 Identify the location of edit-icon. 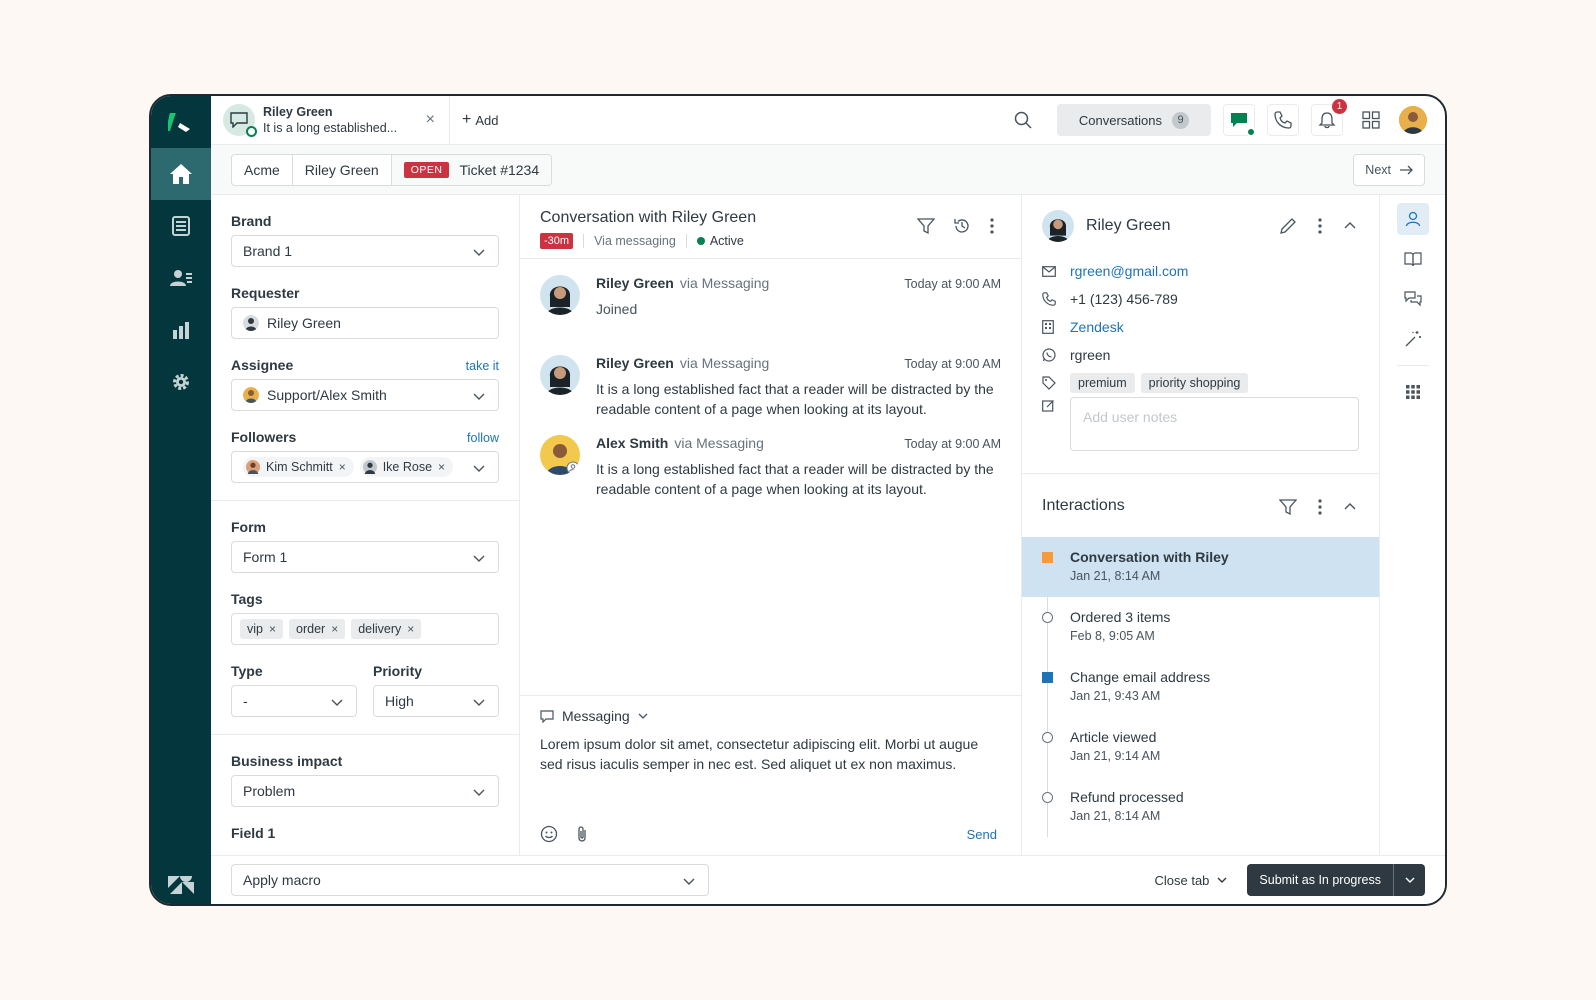
(1288, 226).